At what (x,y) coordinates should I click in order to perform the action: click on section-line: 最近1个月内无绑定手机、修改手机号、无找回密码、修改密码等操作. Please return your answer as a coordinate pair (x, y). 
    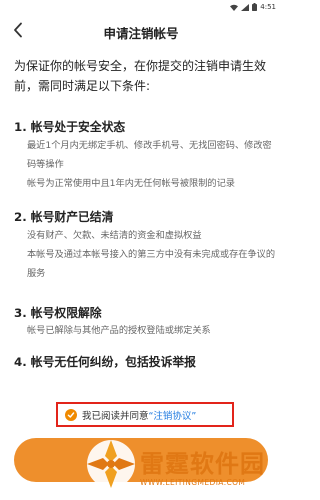
    Looking at the image, I should click on (149, 155).